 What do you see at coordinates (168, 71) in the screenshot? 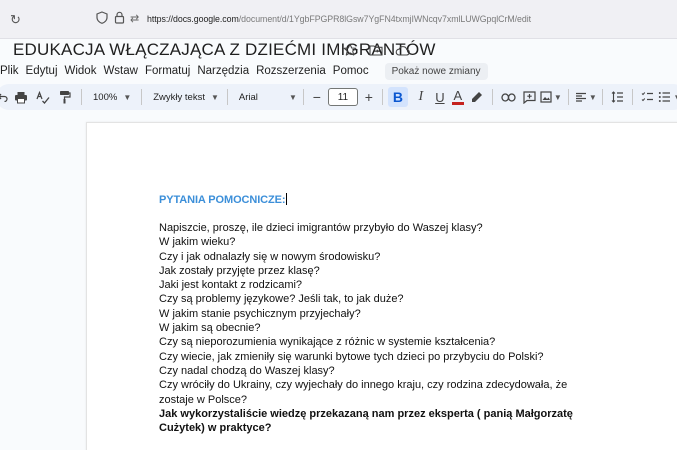
I see `menu-item-formatuj: Formatuj` at bounding box center [168, 71].